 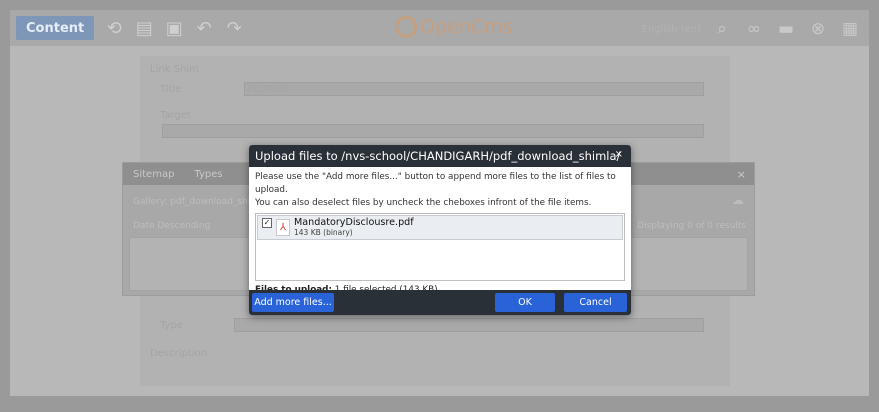 I want to click on title-value: PICTURE, so click(x=268, y=89).